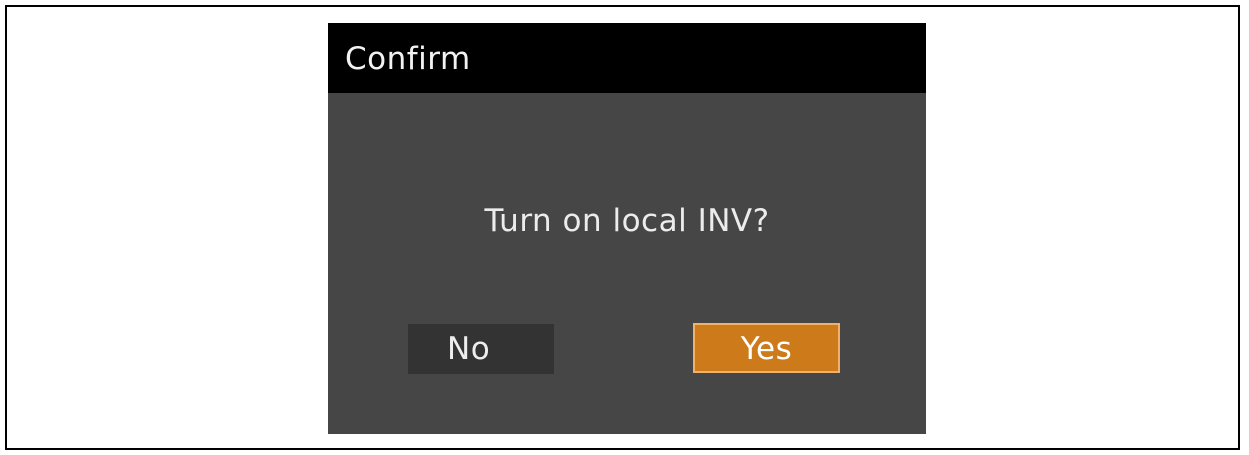 This screenshot has height=455, width=1249. What do you see at coordinates (627, 221) in the screenshot?
I see `dialog-message: Turn on local INV?` at bounding box center [627, 221].